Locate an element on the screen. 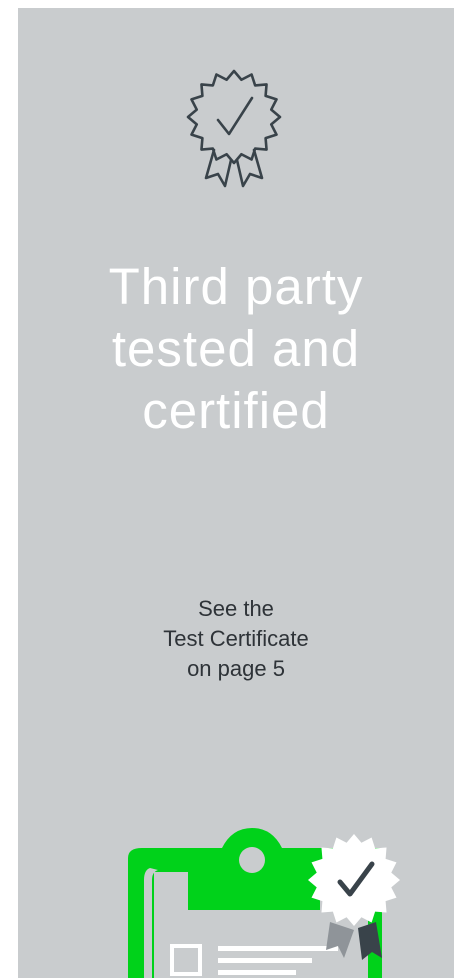  certificate-clipboard-seal-icon is located at coordinates (247, 898).